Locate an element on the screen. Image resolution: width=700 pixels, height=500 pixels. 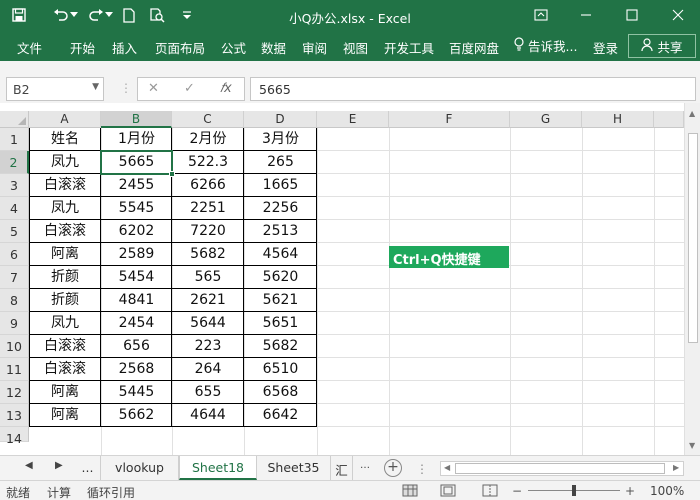
cell-c12: 655 is located at coordinates (208, 392).